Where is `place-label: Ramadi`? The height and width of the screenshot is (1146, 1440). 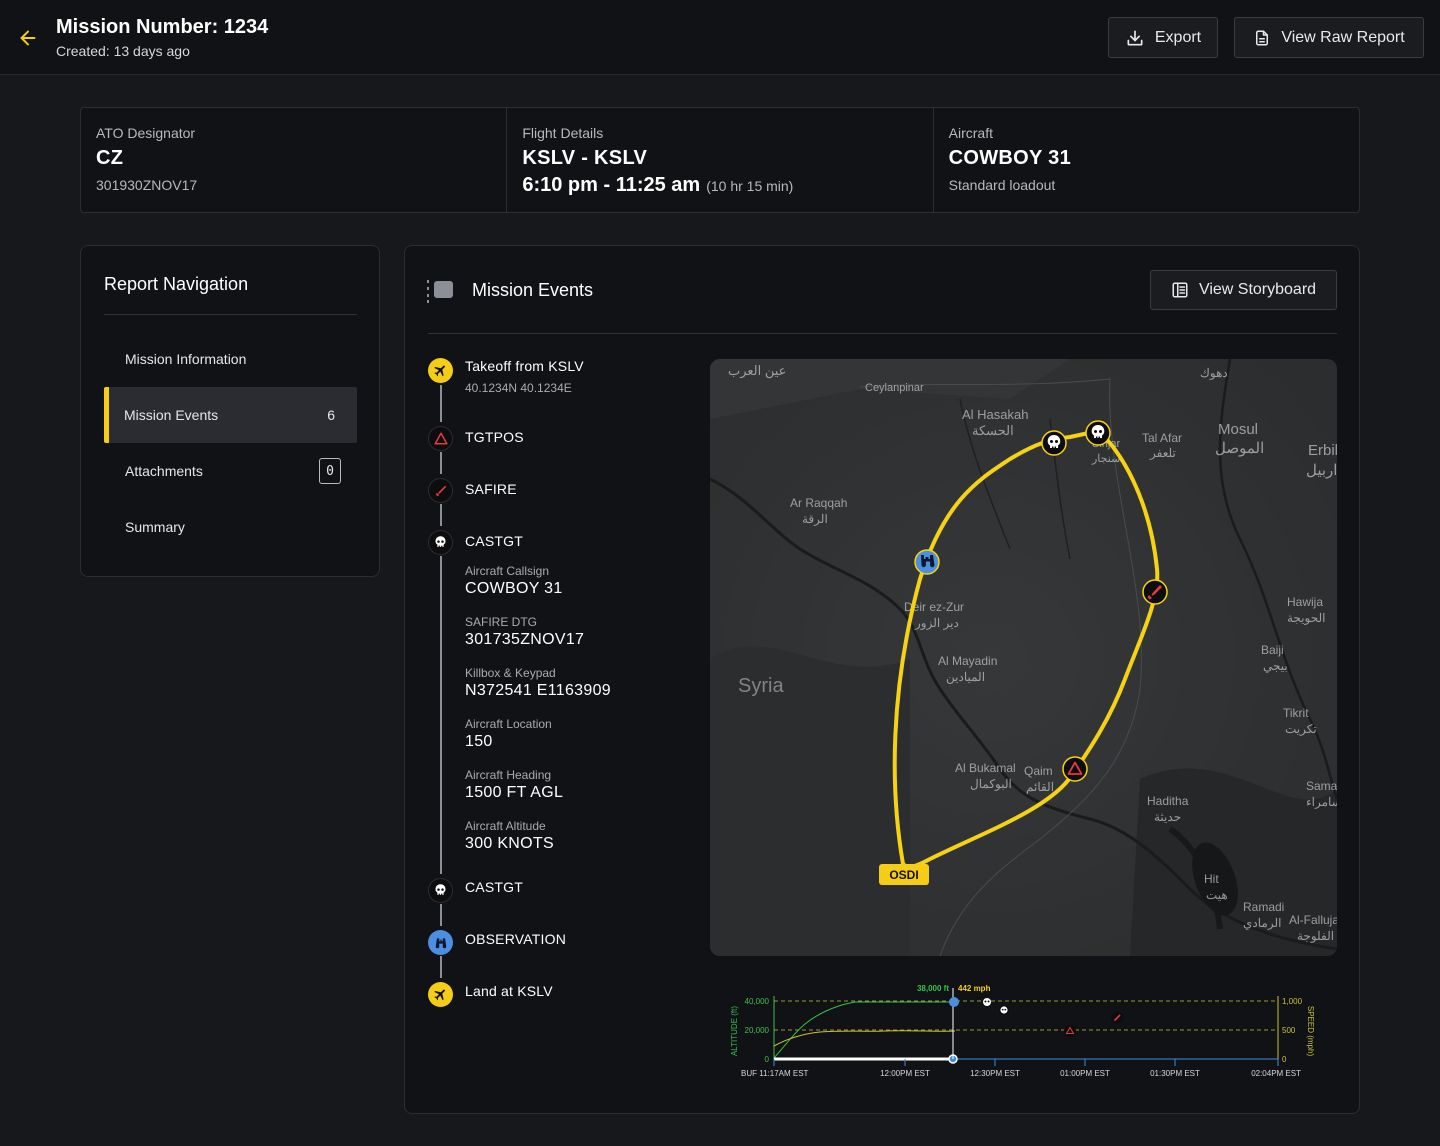 place-label: Ramadi is located at coordinates (1263, 907).